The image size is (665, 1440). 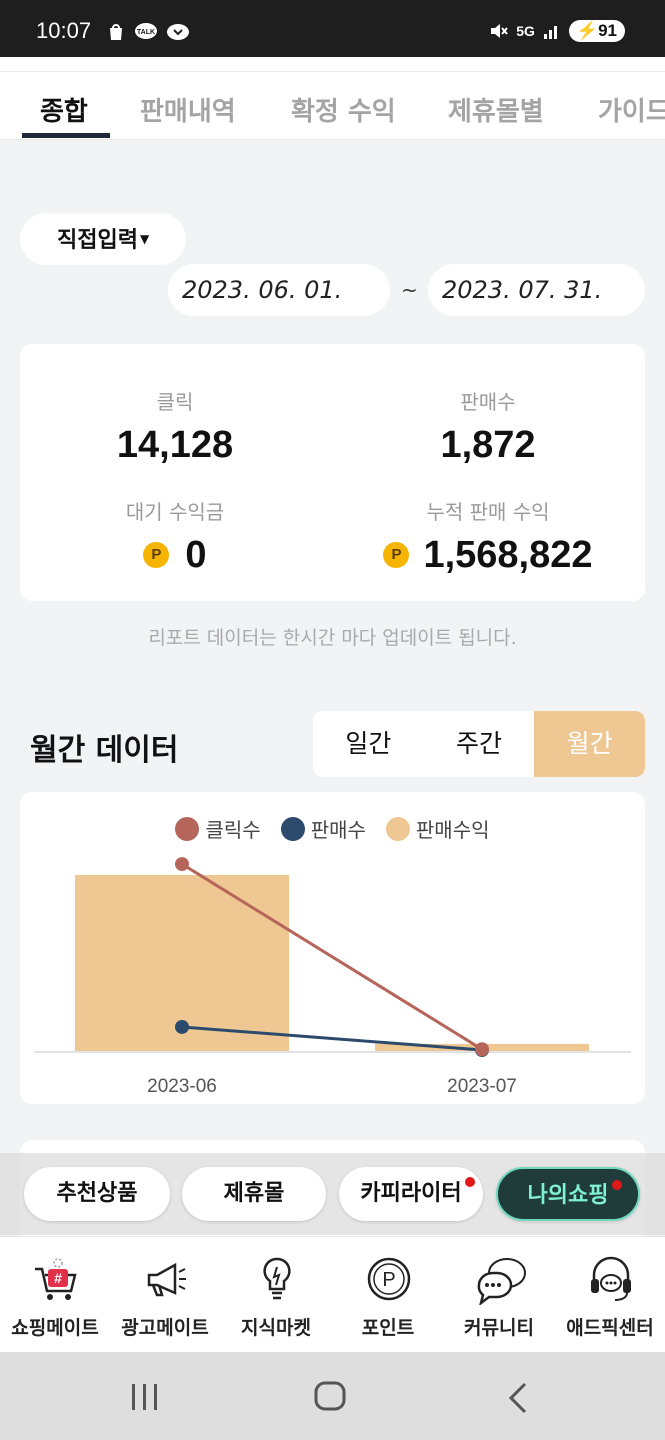 I want to click on sales-count-label: 판매수, so click(x=488, y=402).